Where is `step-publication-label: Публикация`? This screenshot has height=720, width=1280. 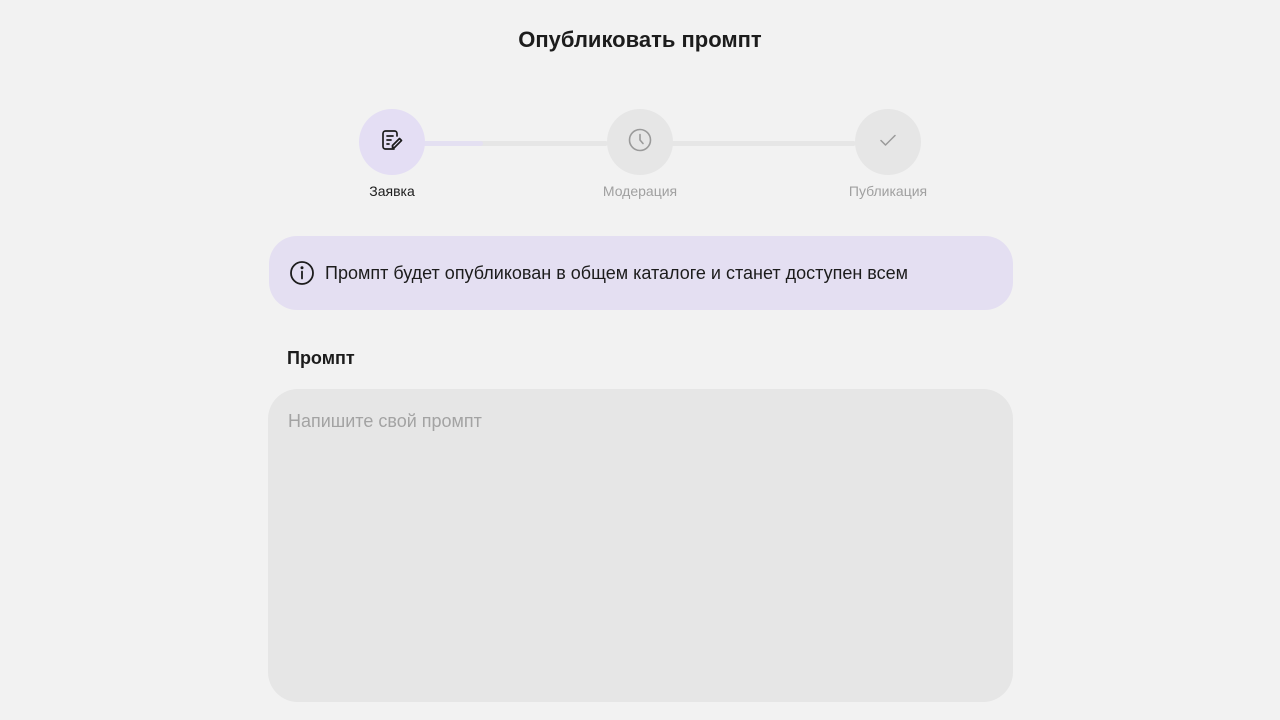
step-publication-label: Публикация is located at coordinates (888, 191).